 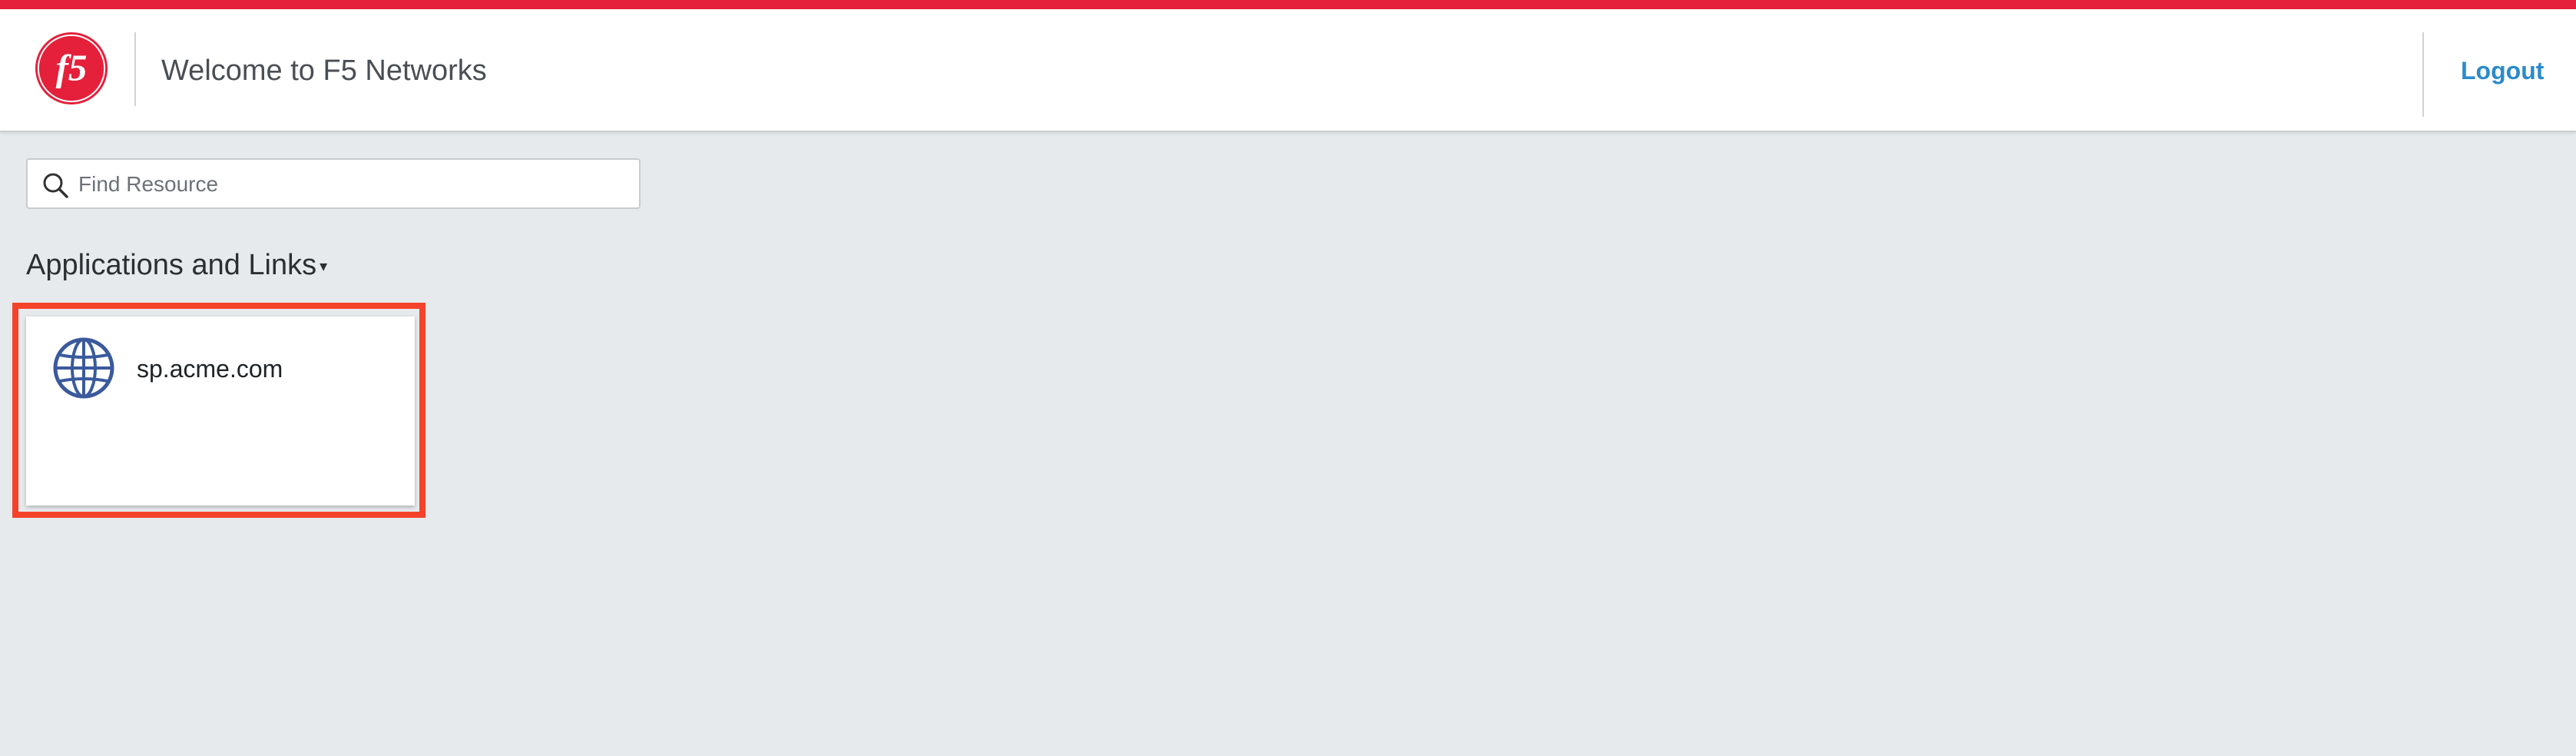 I want to click on section-heading-label: Applications and Links, so click(x=172, y=265).